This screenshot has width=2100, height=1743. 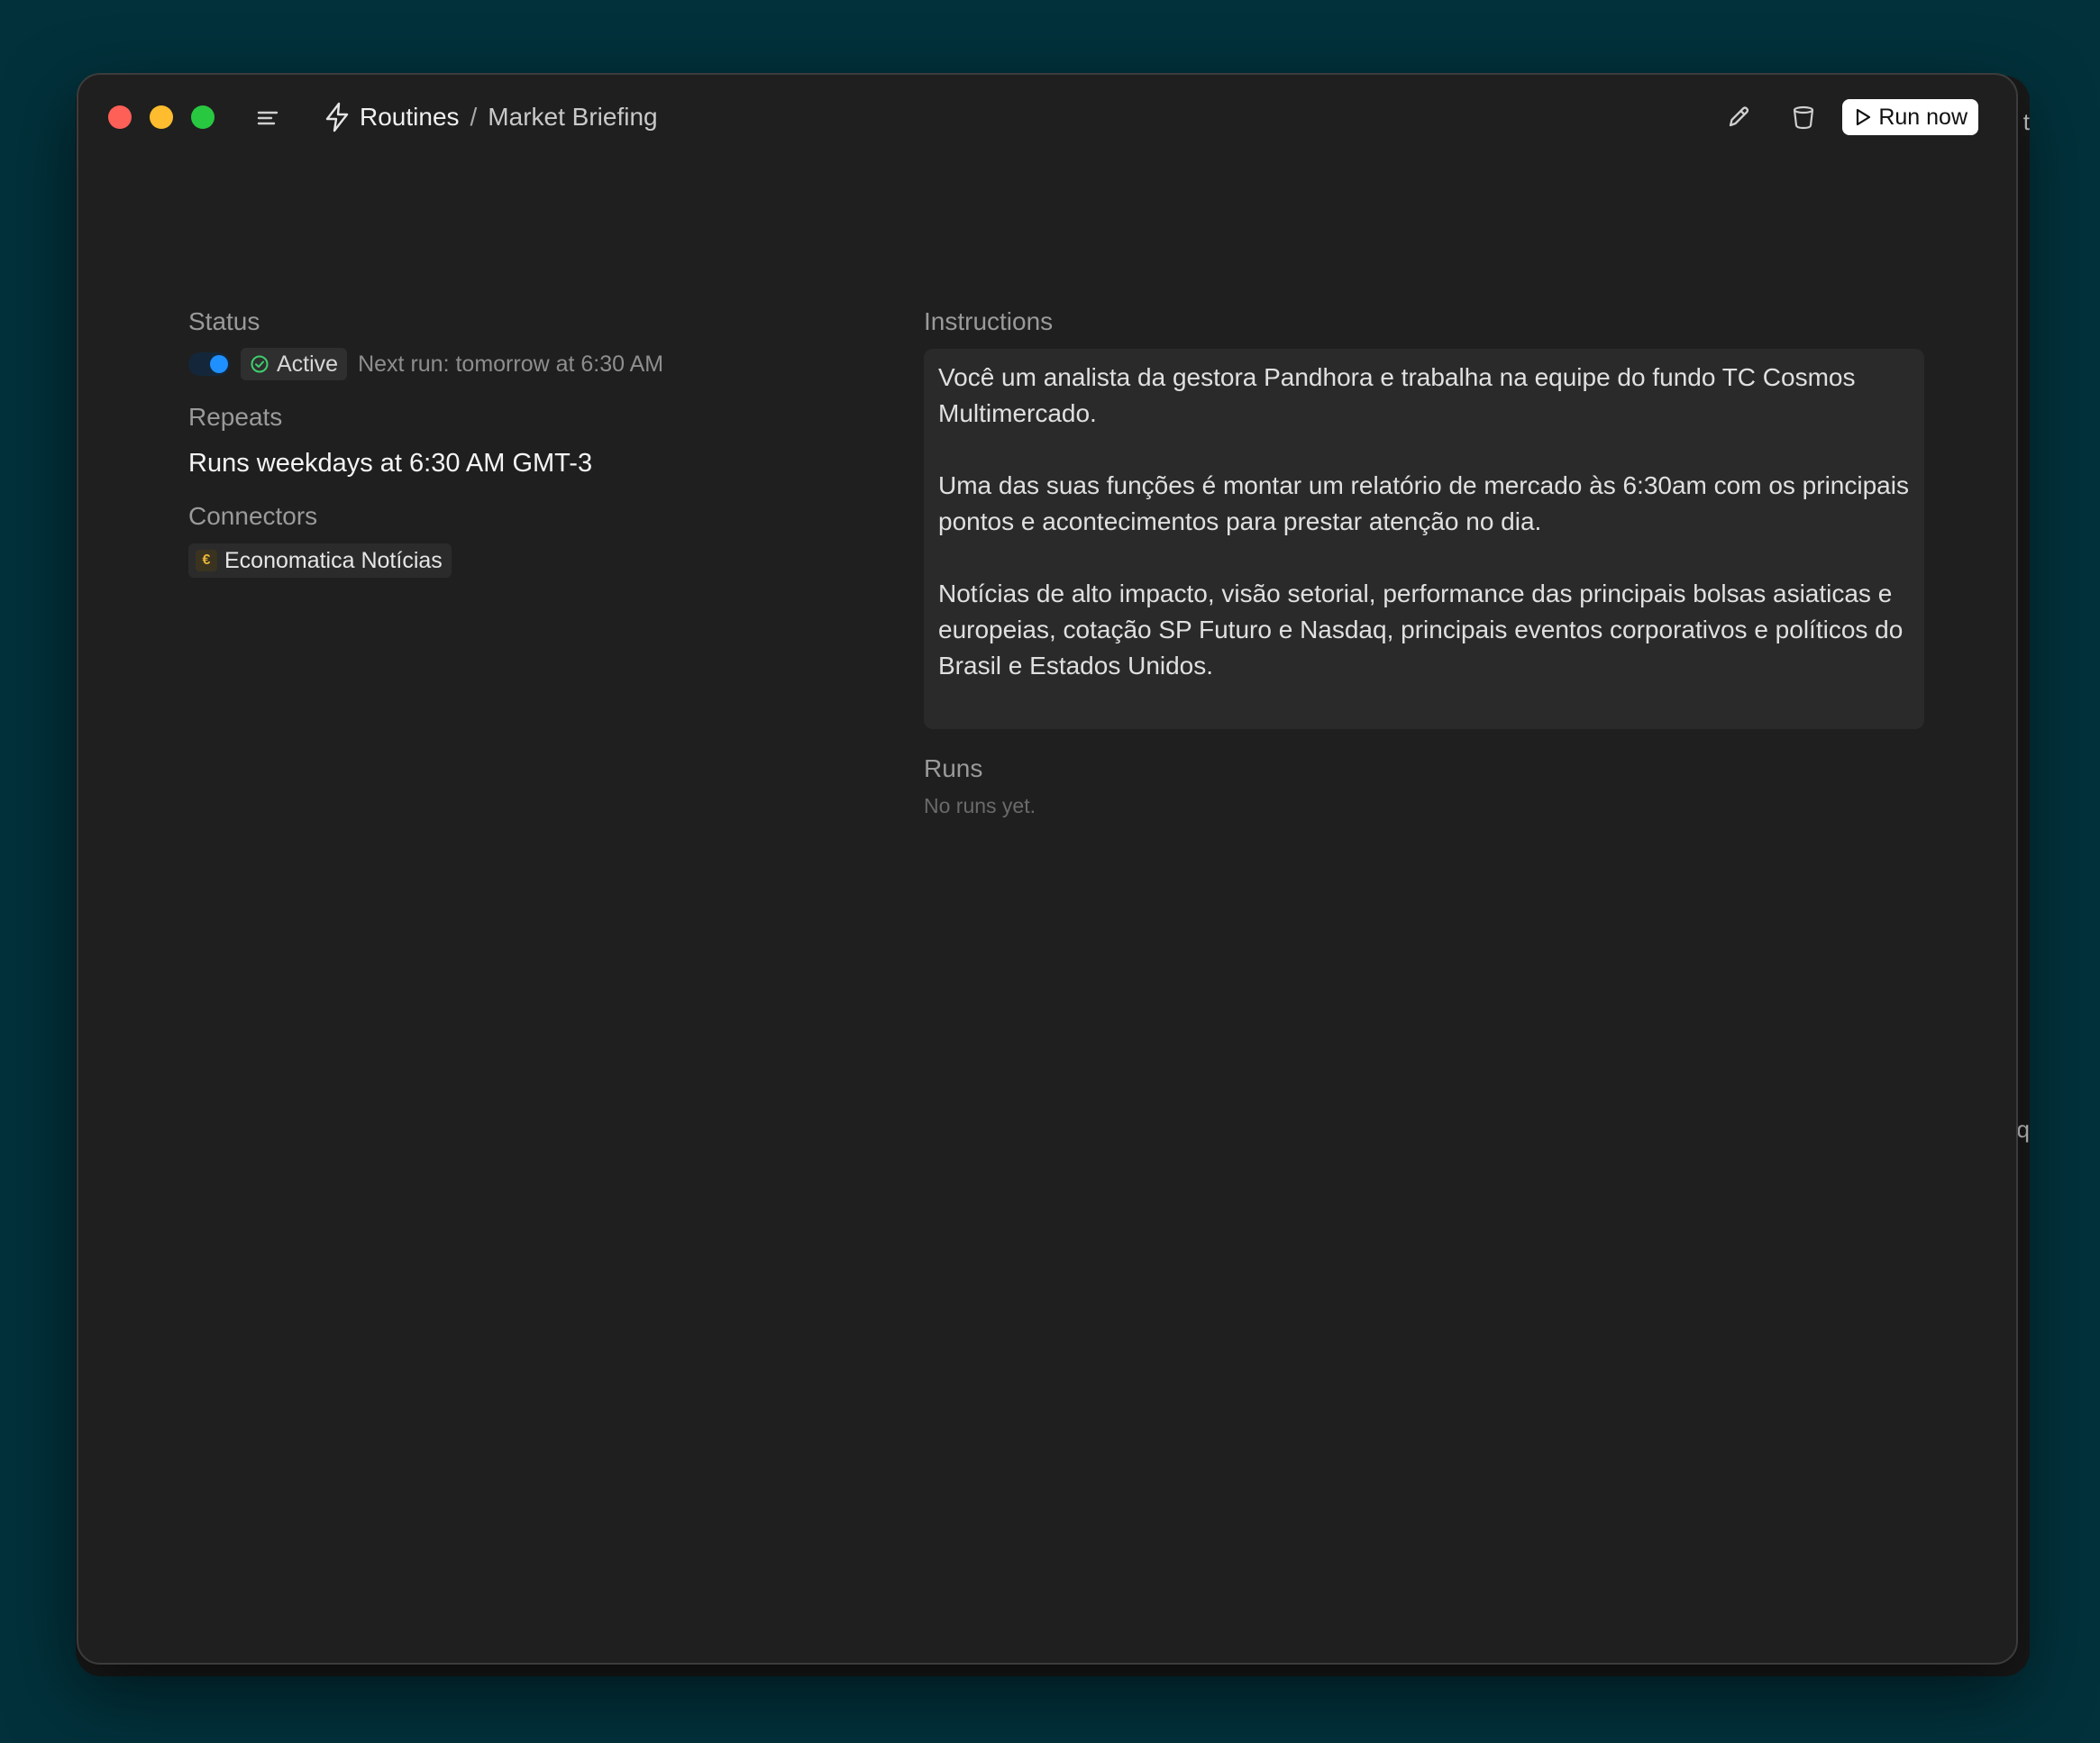 I want to click on maximize-window-button, so click(x=203, y=117).